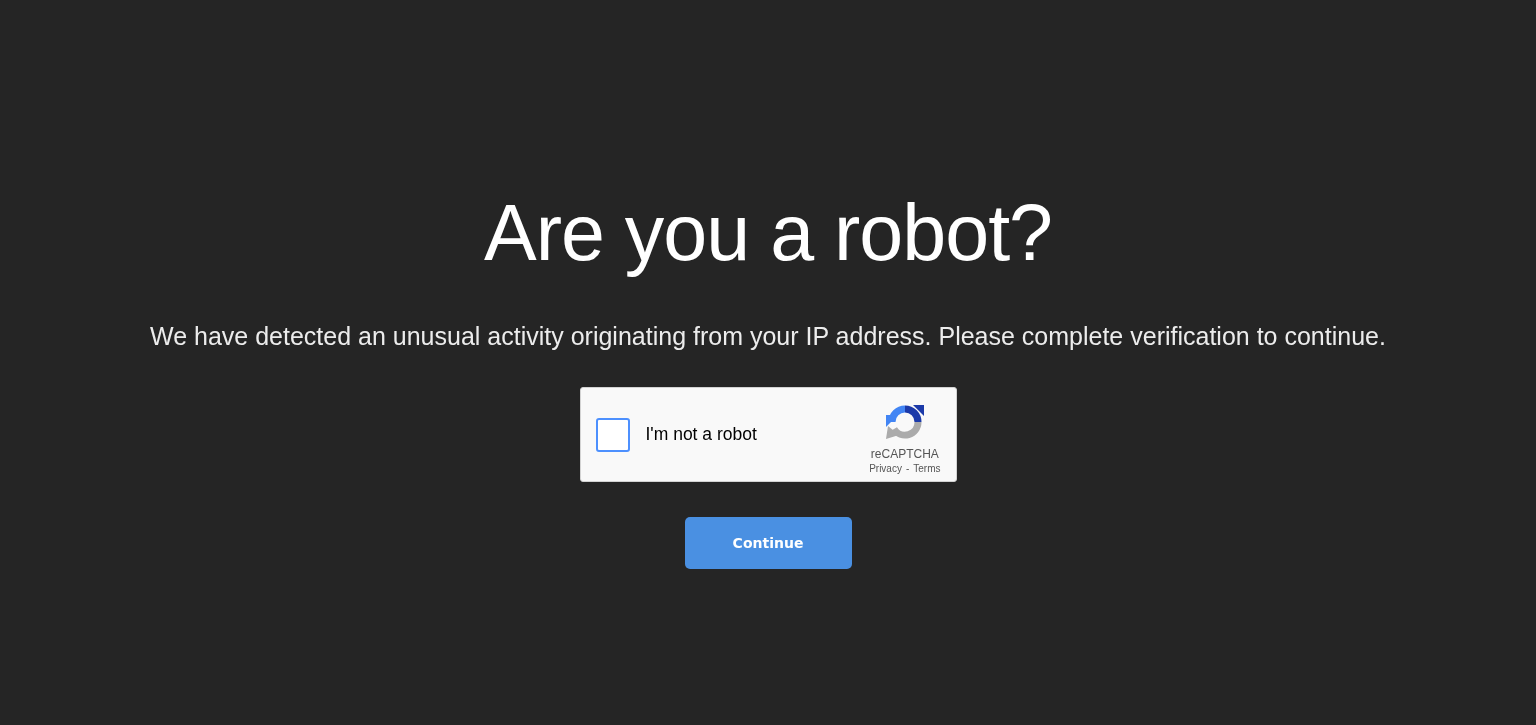 This screenshot has width=1536, height=725. Describe the element at coordinates (768, 233) in the screenshot. I see `page-heading: Are you a robot?` at that location.